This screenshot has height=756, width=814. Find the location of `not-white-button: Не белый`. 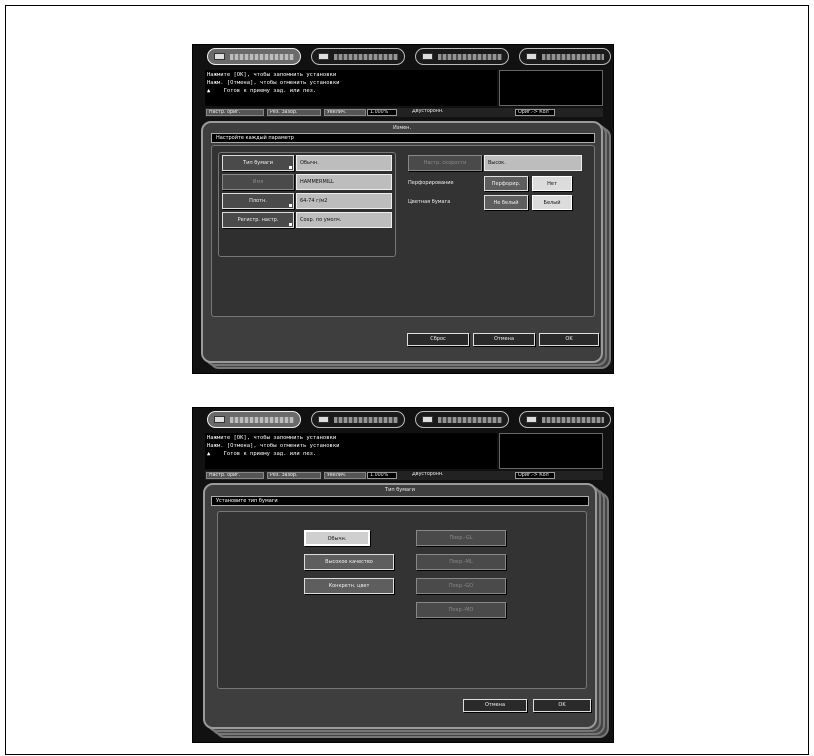

not-white-button: Не белый is located at coordinates (506, 202).